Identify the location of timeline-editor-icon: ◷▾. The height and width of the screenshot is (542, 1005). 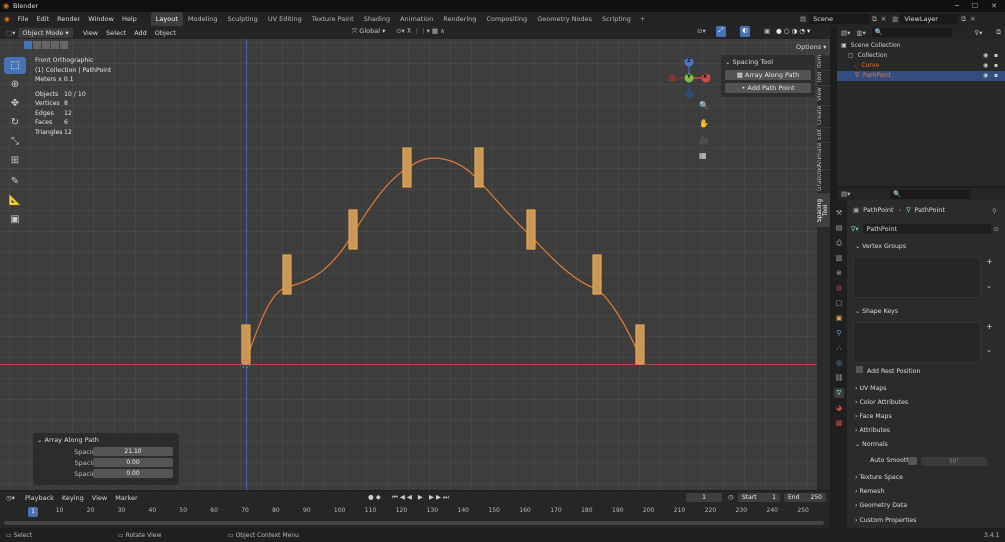
(10, 498).